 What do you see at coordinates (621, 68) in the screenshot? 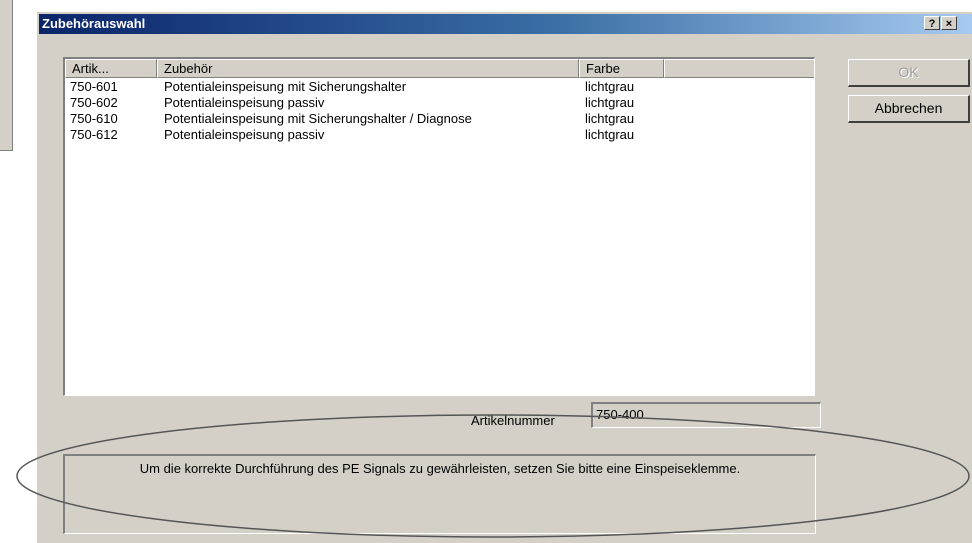
I see `column-header-farbe: Farbe` at bounding box center [621, 68].